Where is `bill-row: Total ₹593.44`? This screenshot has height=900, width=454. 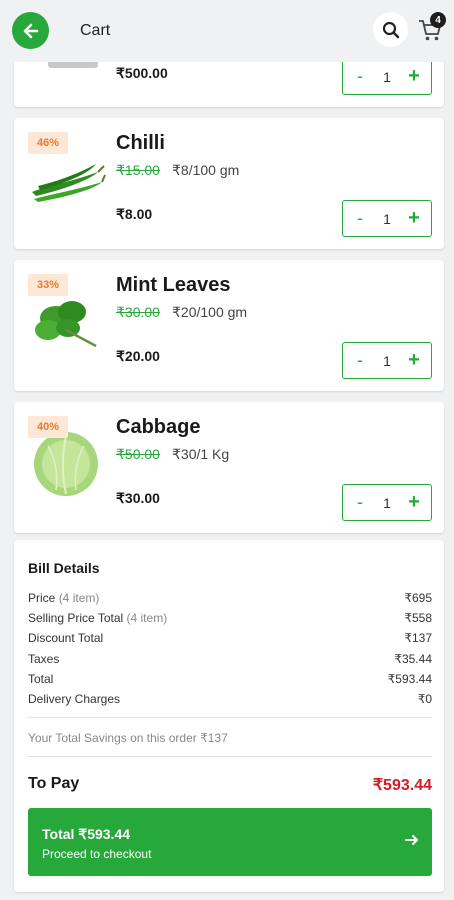 bill-row: Total ₹593.44 is located at coordinates (230, 681).